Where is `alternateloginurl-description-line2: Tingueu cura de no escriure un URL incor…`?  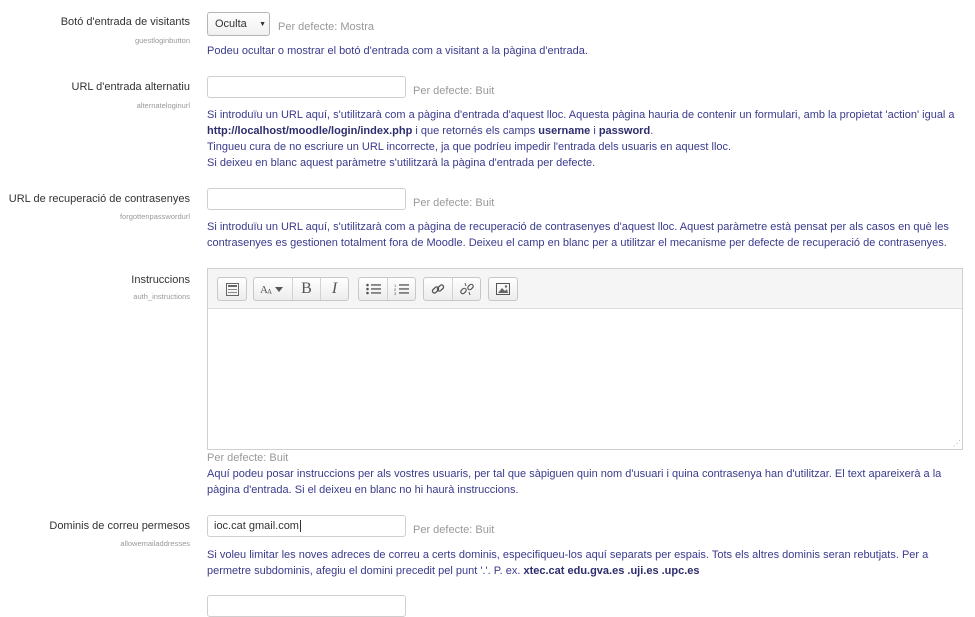
alternateloginurl-description-line2: Tingueu cura de no escriure un URL incor… is located at coordinates (469, 147).